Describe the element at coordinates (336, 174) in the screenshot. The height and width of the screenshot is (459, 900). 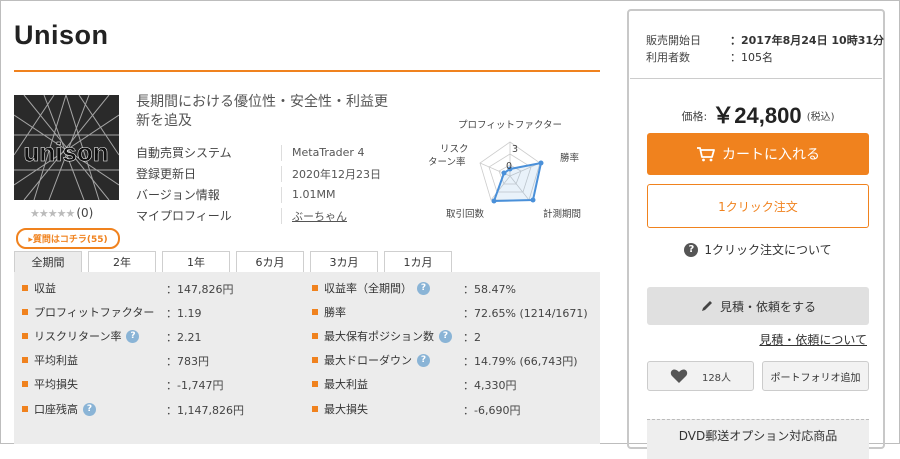
I see `spec-value: 2020年12月23日` at that location.